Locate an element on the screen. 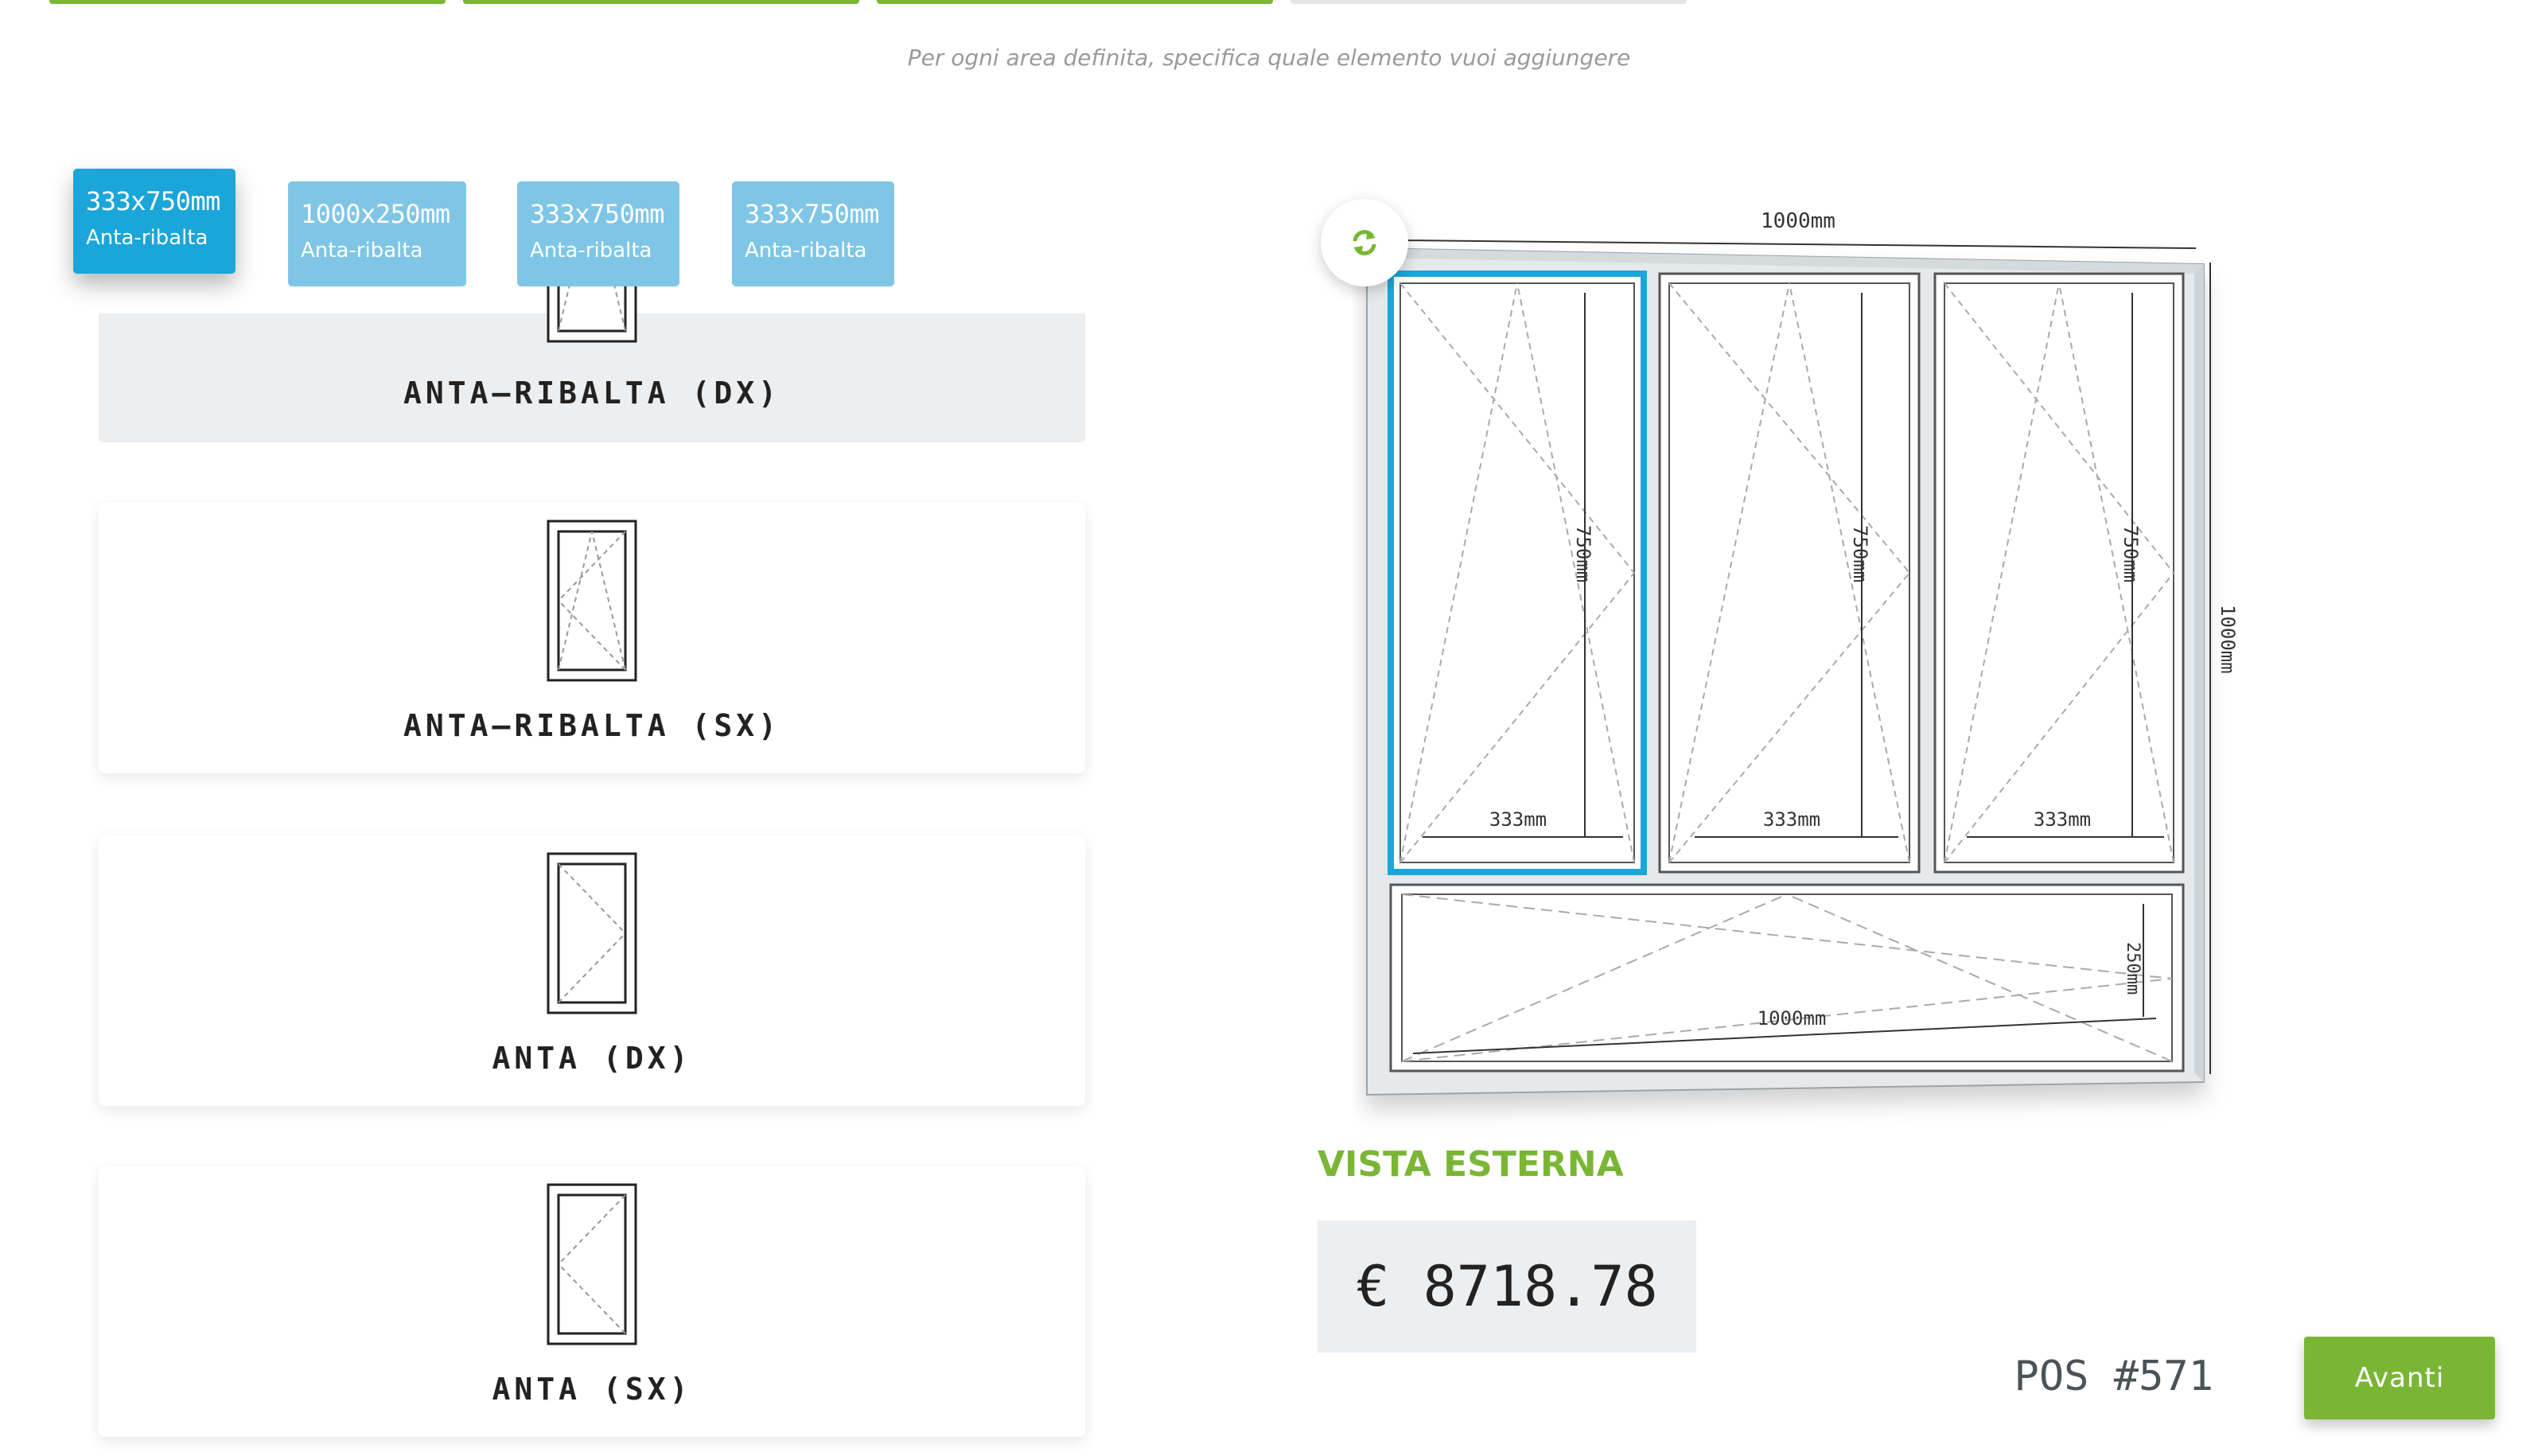 This screenshot has height=1456, width=2538. pane-width-label: 1000mm is located at coordinates (1792, 1018).